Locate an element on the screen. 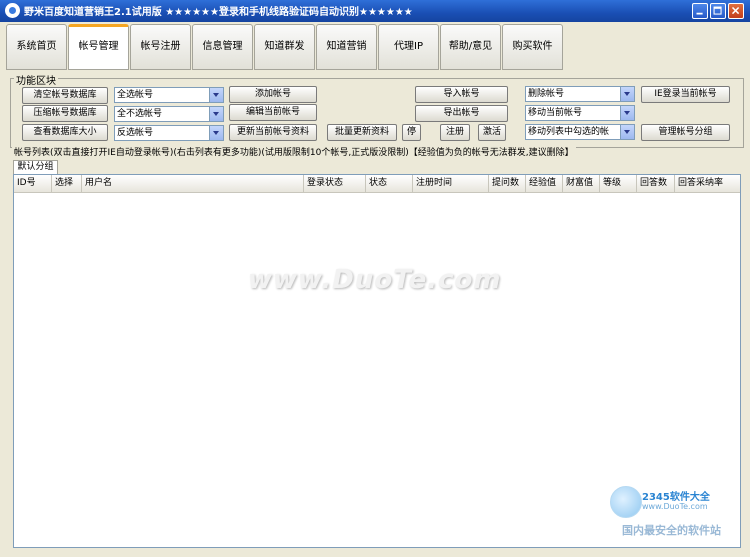 This screenshot has height=557, width=750. tab-info-management: 信息管理 is located at coordinates (222, 47).